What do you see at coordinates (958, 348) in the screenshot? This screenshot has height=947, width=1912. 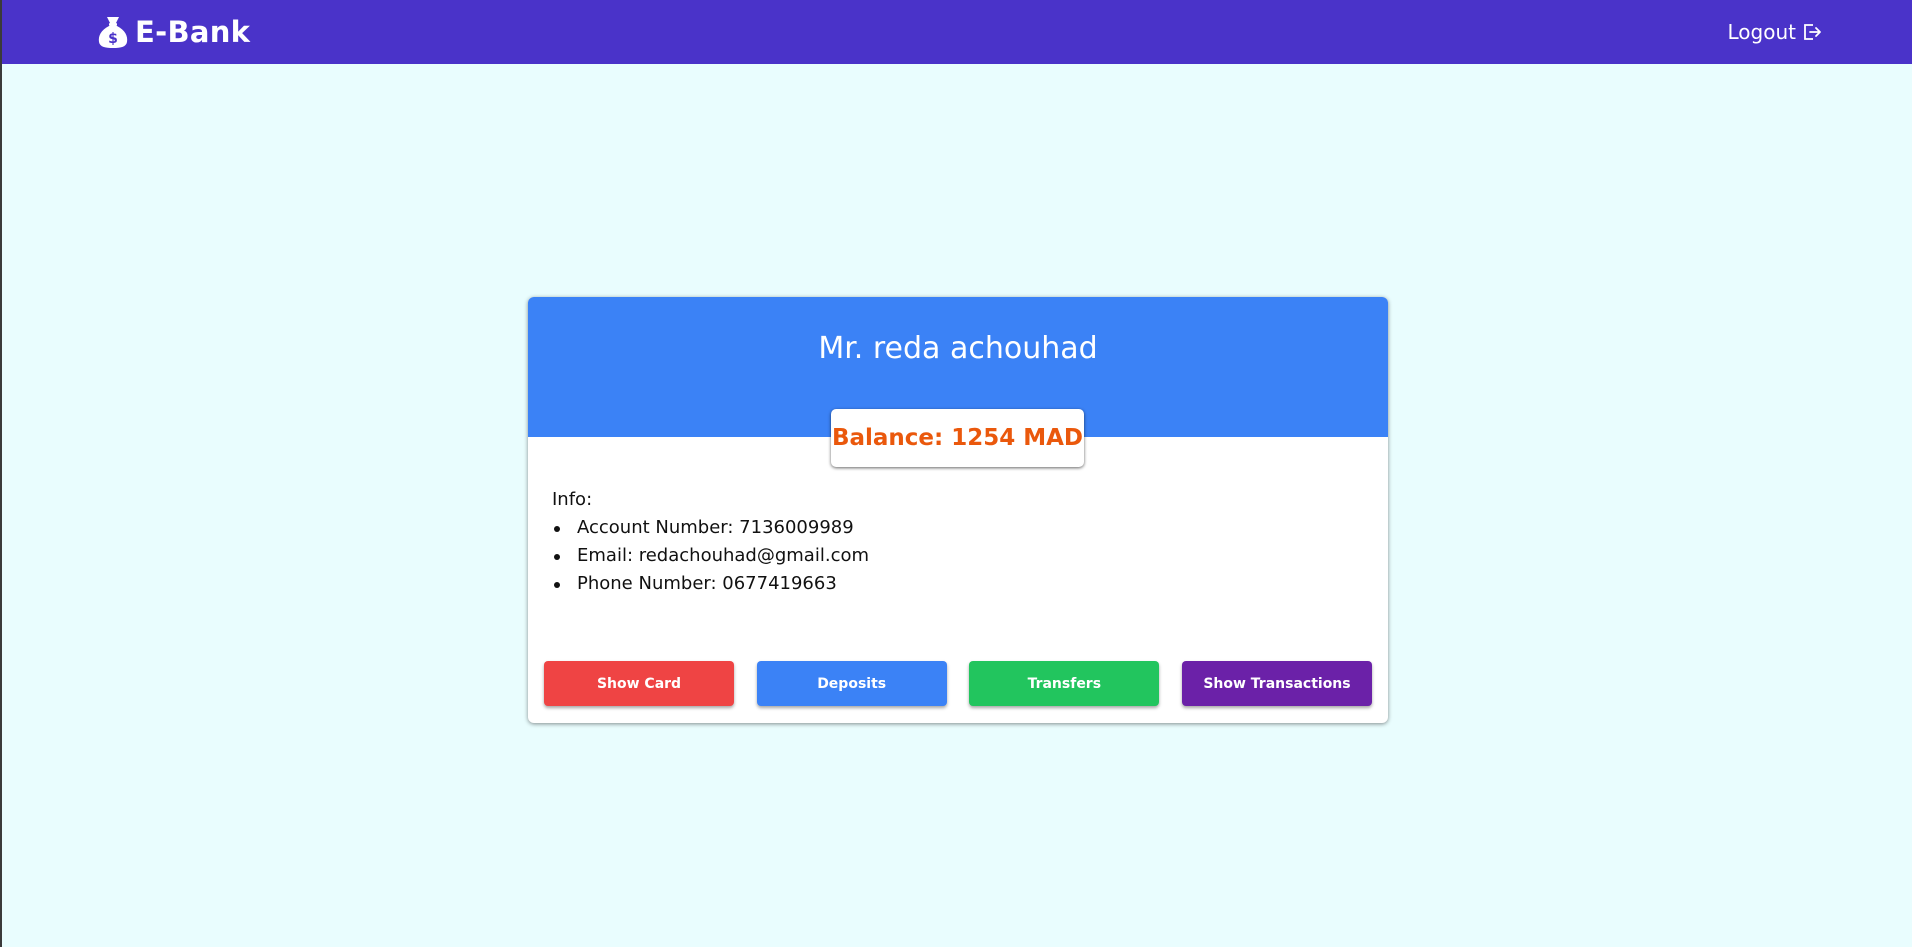 I see `customer-name: Mr. reda achouhad` at bounding box center [958, 348].